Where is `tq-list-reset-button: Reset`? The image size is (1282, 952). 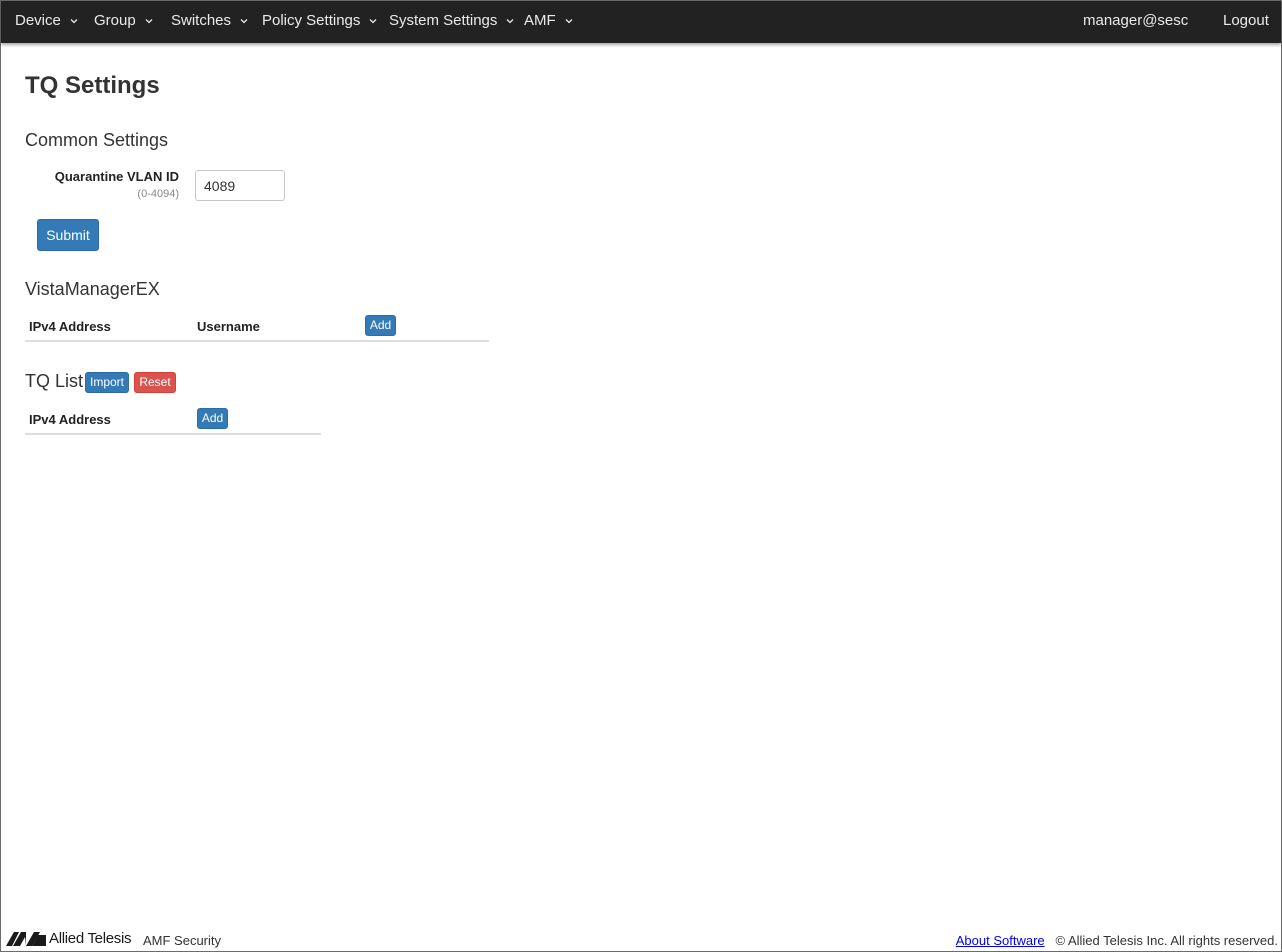
tq-list-reset-button: Reset is located at coordinates (155, 382).